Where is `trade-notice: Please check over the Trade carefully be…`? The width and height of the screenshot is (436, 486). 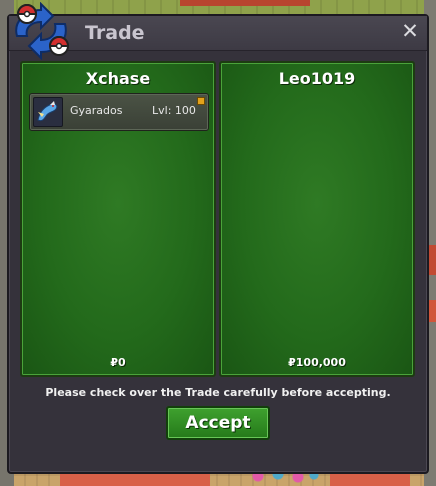
trade-notice: Please check over the Trade carefully be… is located at coordinates (218, 392).